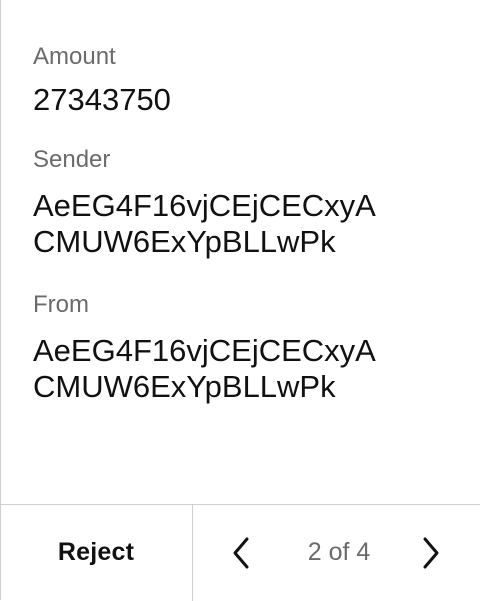 This screenshot has height=601, width=480. What do you see at coordinates (339, 552) in the screenshot?
I see `page-indicator: 2 of 4` at bounding box center [339, 552].